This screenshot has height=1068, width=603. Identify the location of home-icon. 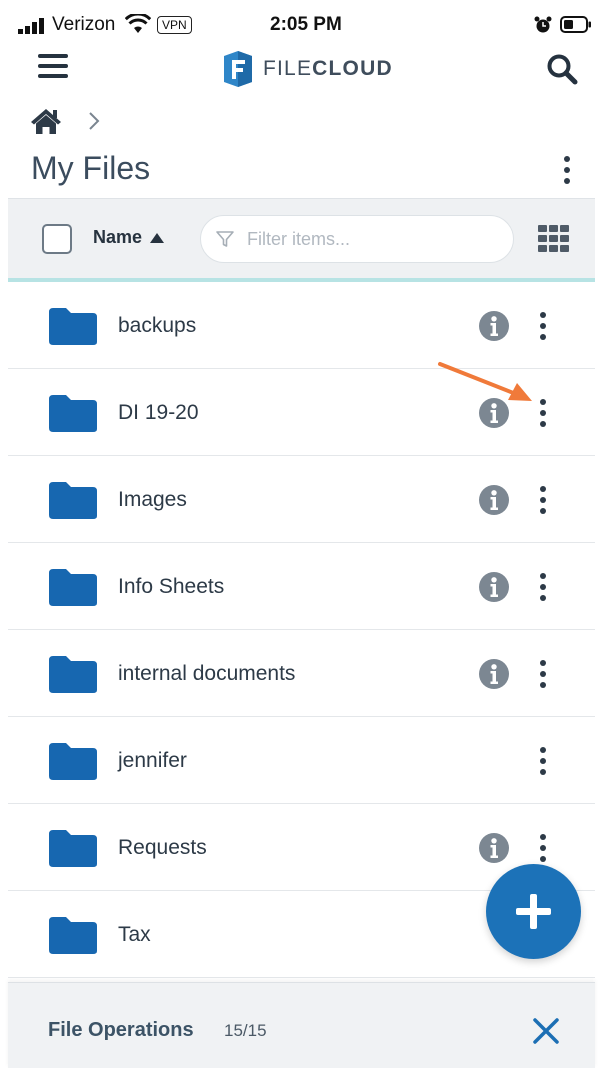
(46, 121).